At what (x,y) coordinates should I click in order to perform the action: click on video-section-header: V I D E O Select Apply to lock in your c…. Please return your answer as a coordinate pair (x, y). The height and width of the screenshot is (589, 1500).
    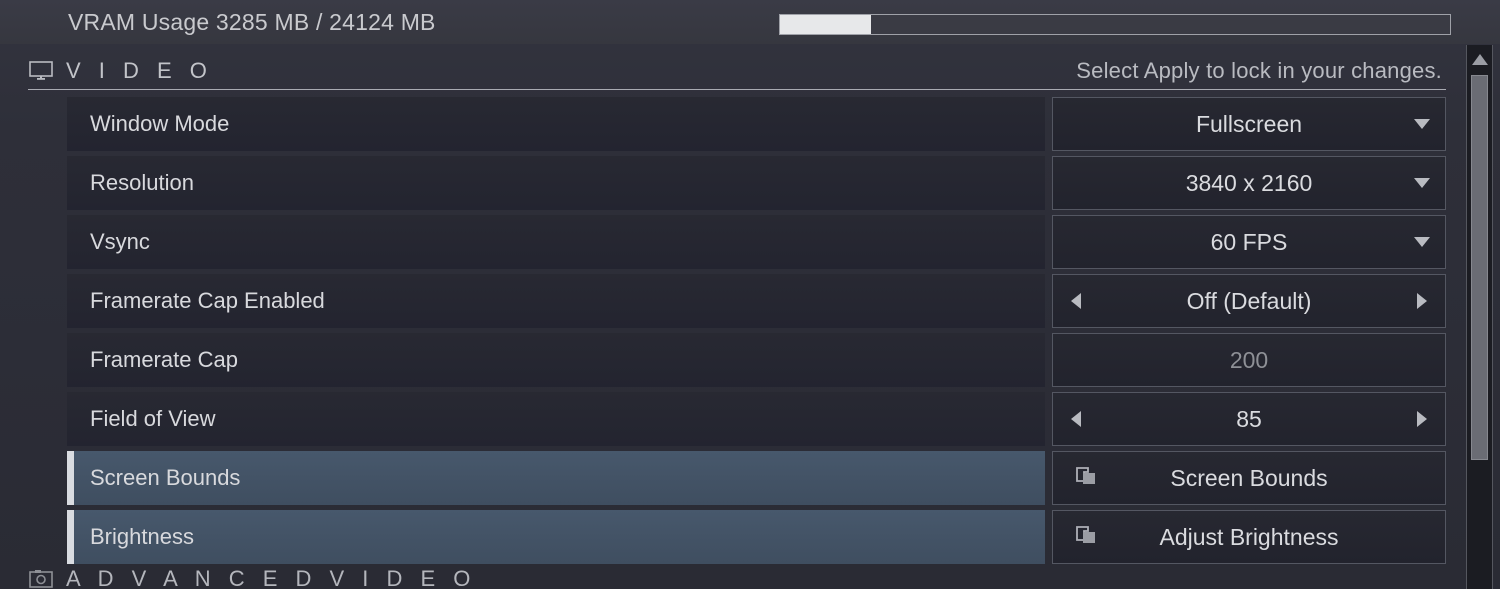
    Looking at the image, I should click on (737, 71).